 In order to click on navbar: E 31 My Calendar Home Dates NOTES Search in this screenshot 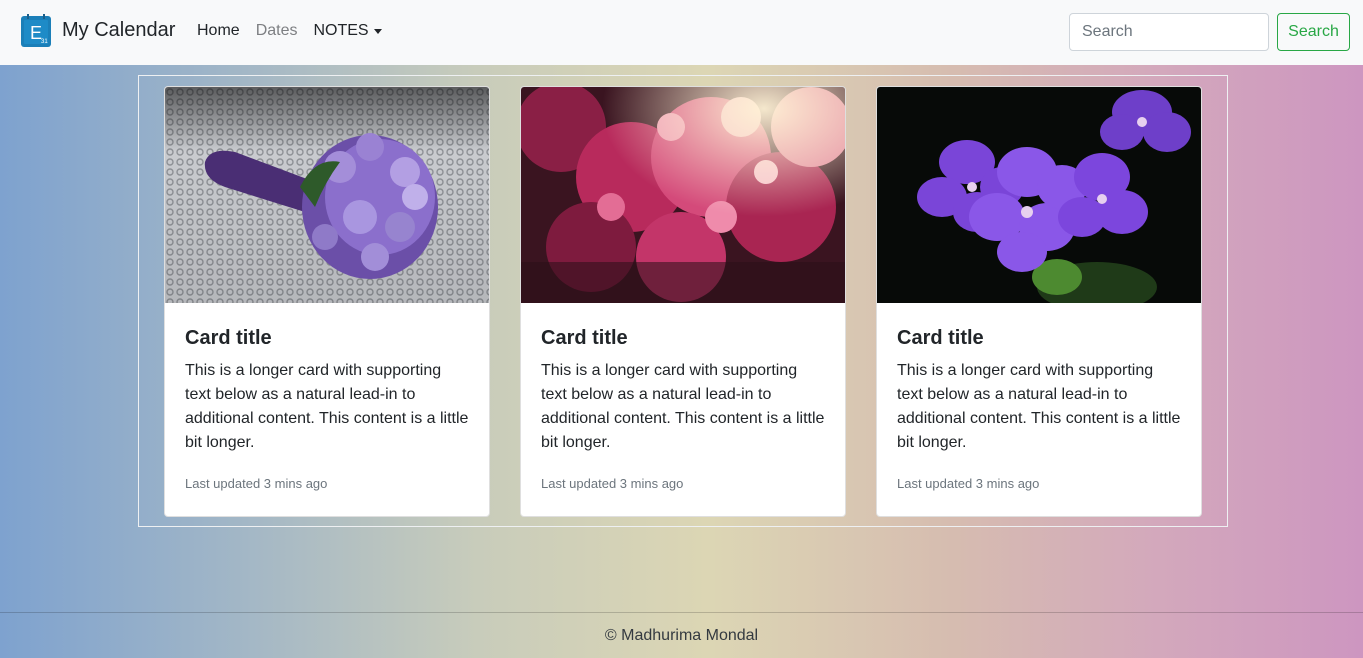, I will do `click(681, 32)`.